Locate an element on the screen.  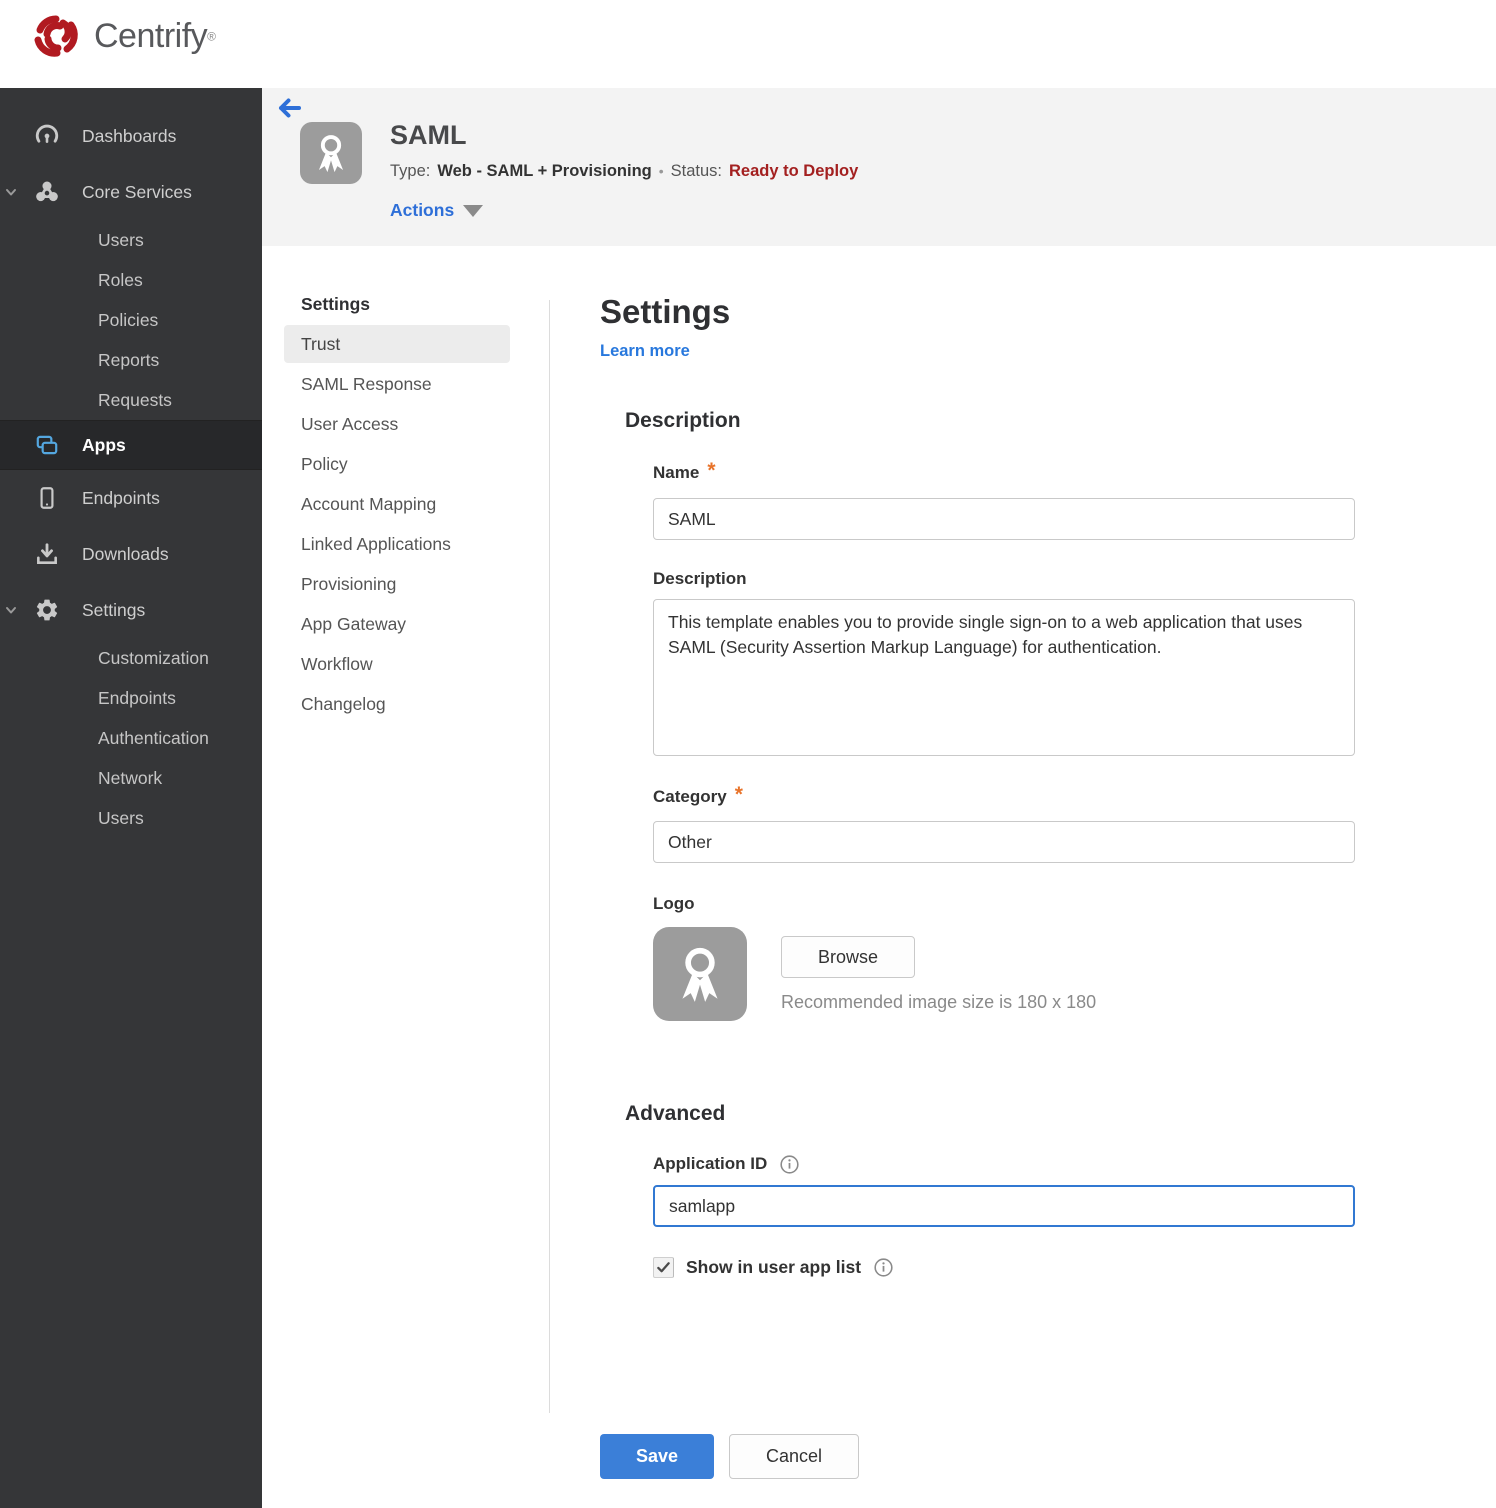
category-input is located at coordinates (1004, 842).